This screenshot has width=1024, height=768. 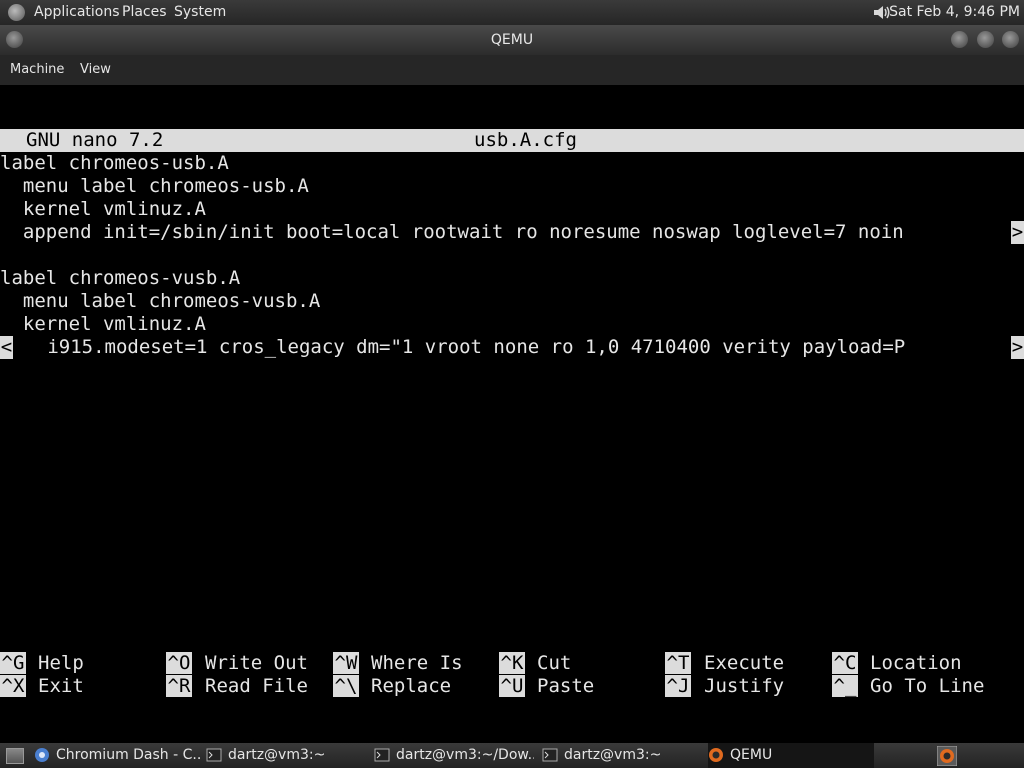 What do you see at coordinates (845, 663) in the screenshot?
I see `shortcut-key-location: ^C` at bounding box center [845, 663].